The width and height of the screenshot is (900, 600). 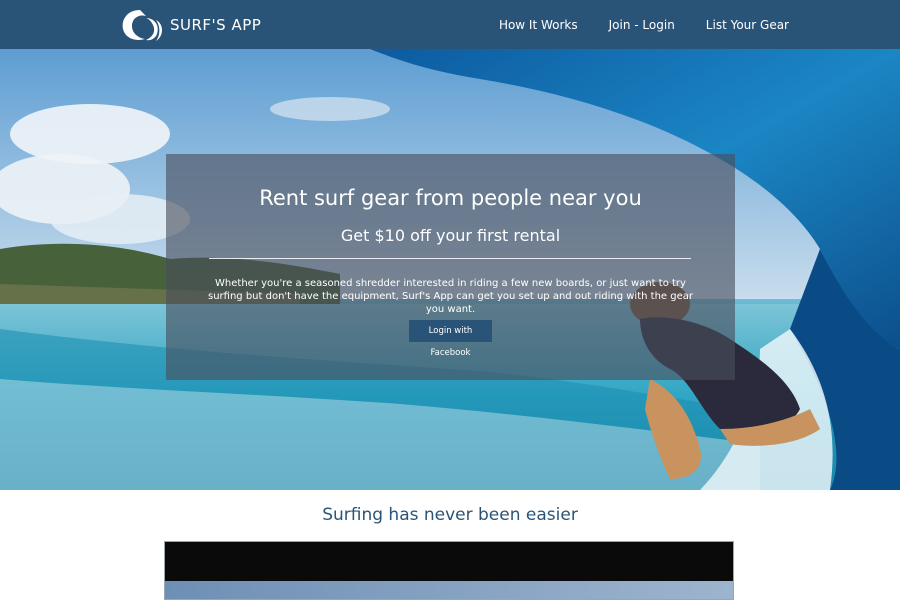 I want to click on login-with-facebook-button: Login with Facebook, so click(x=450, y=339).